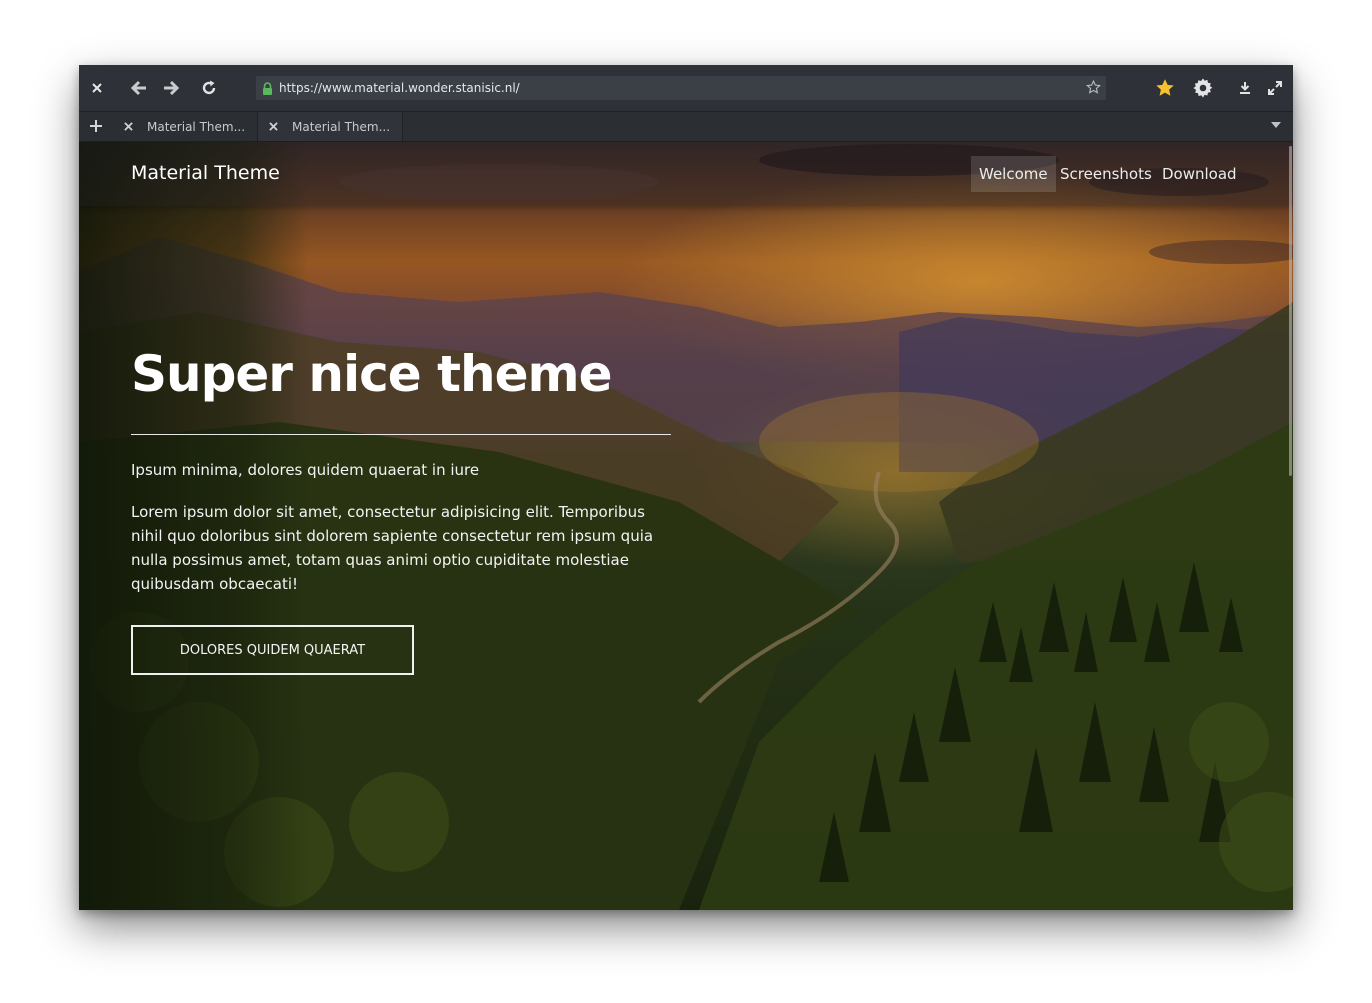 This screenshot has width=1372, height=1003. I want to click on arrow-right-icon, so click(171, 88).